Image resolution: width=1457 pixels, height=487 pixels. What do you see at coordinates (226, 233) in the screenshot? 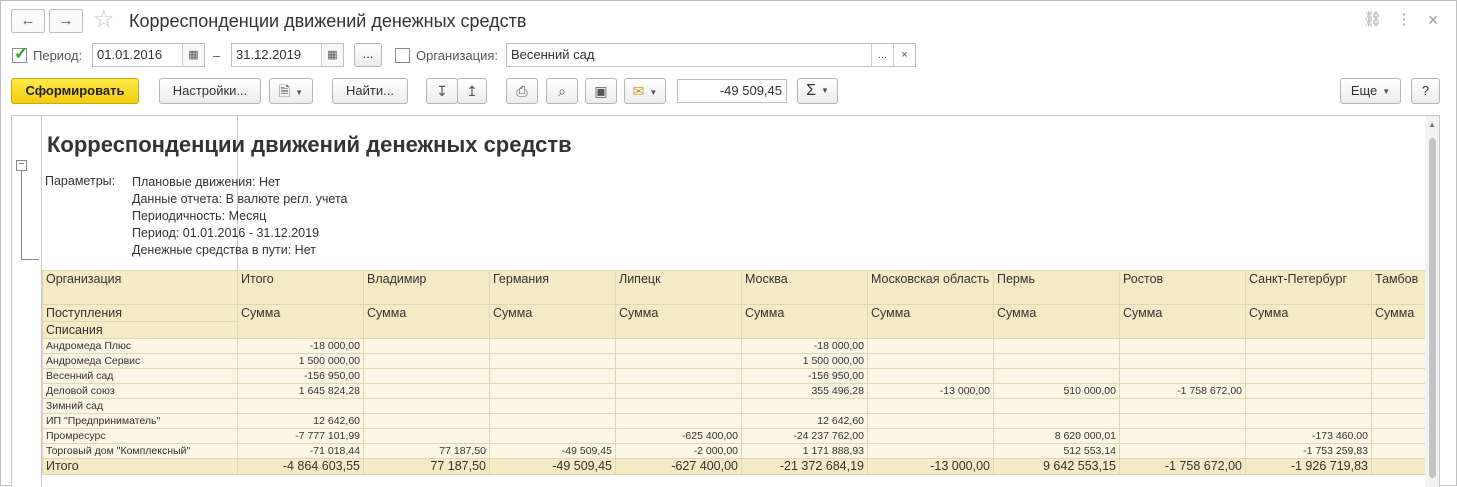
I see `param-item: Период: 01.01.2016 - 31.12.2019` at bounding box center [226, 233].